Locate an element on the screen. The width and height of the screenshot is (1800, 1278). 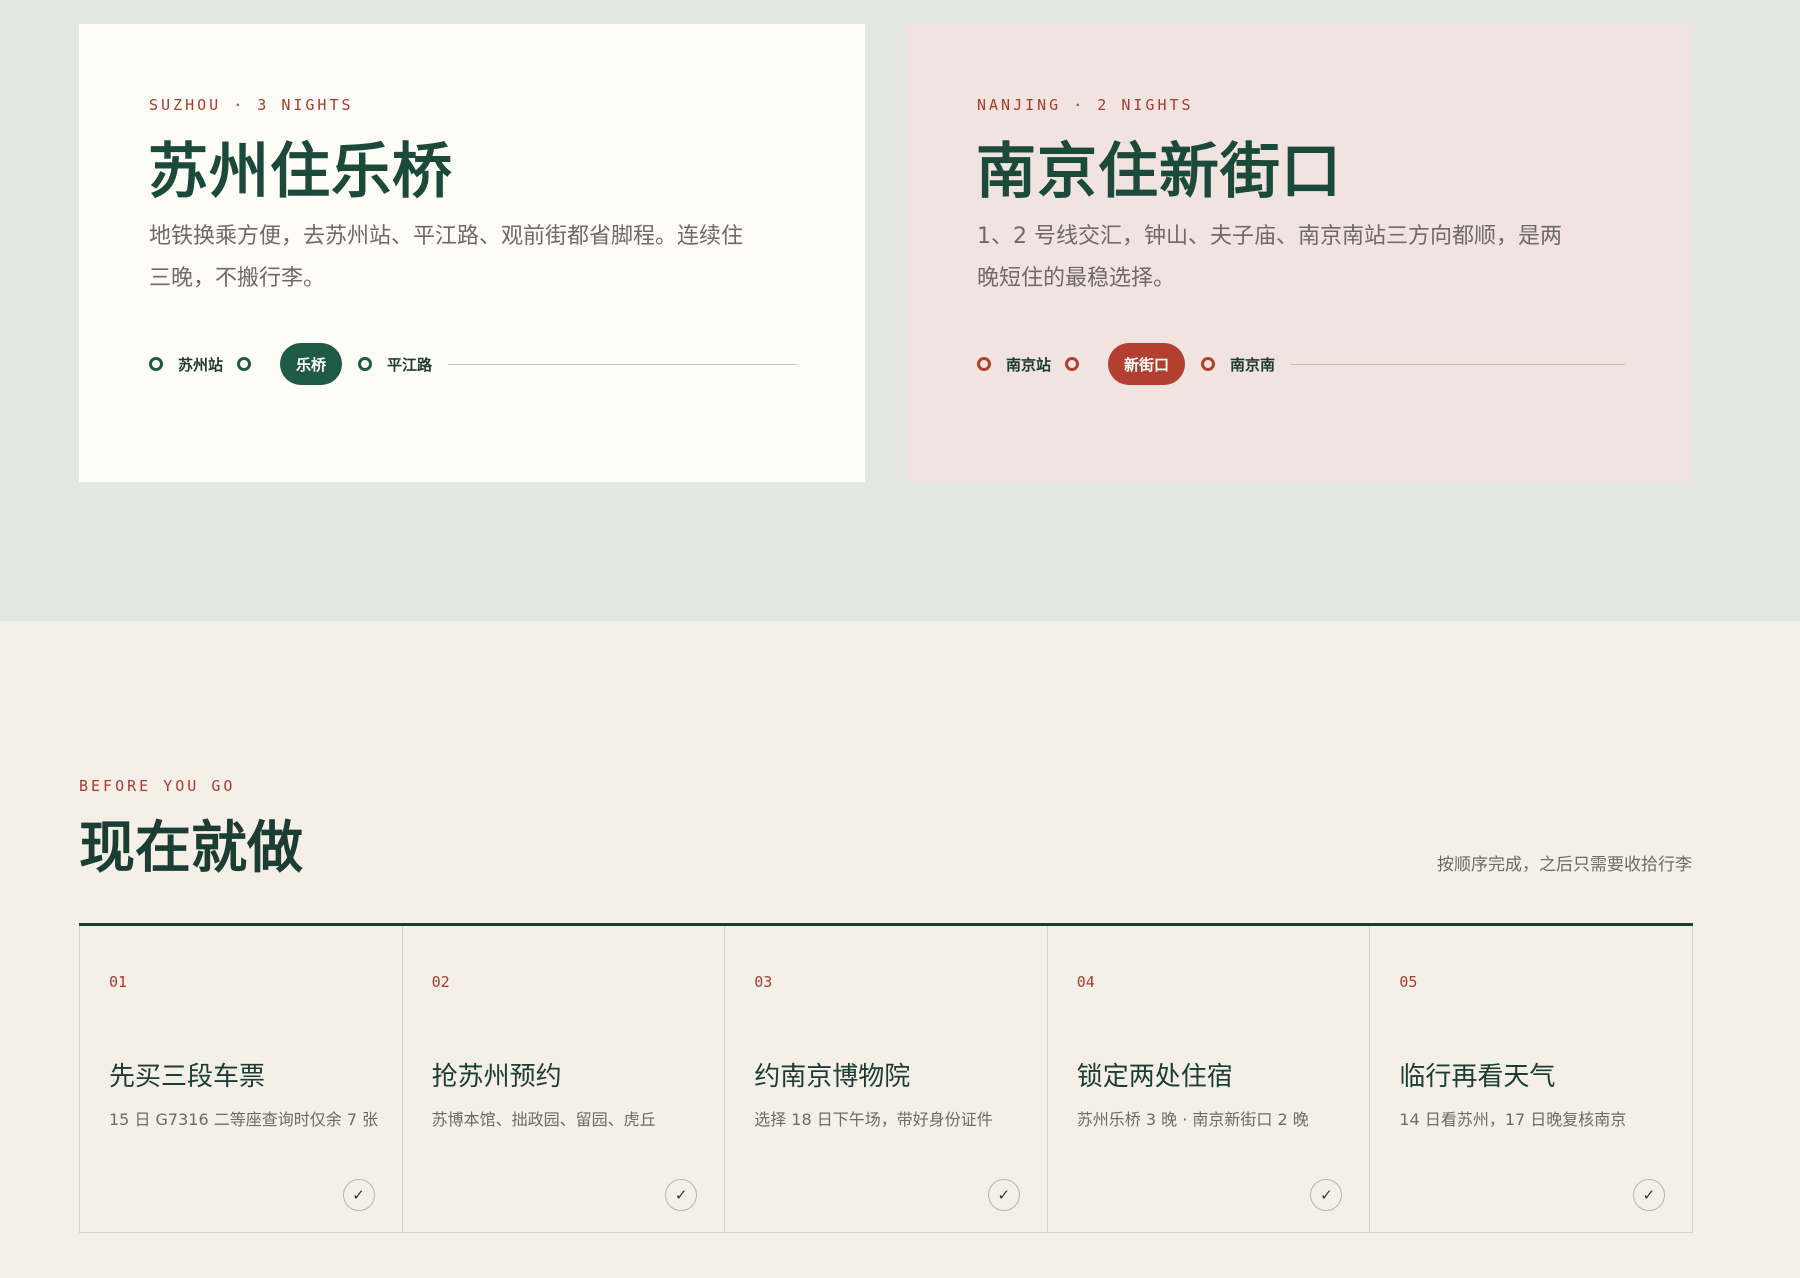
card-description: 1、2 号线交汇，钟山、夫子庙、南京南站三方向都顺，是两晚短住的最稳选择。 is located at coordinates (1269, 257).